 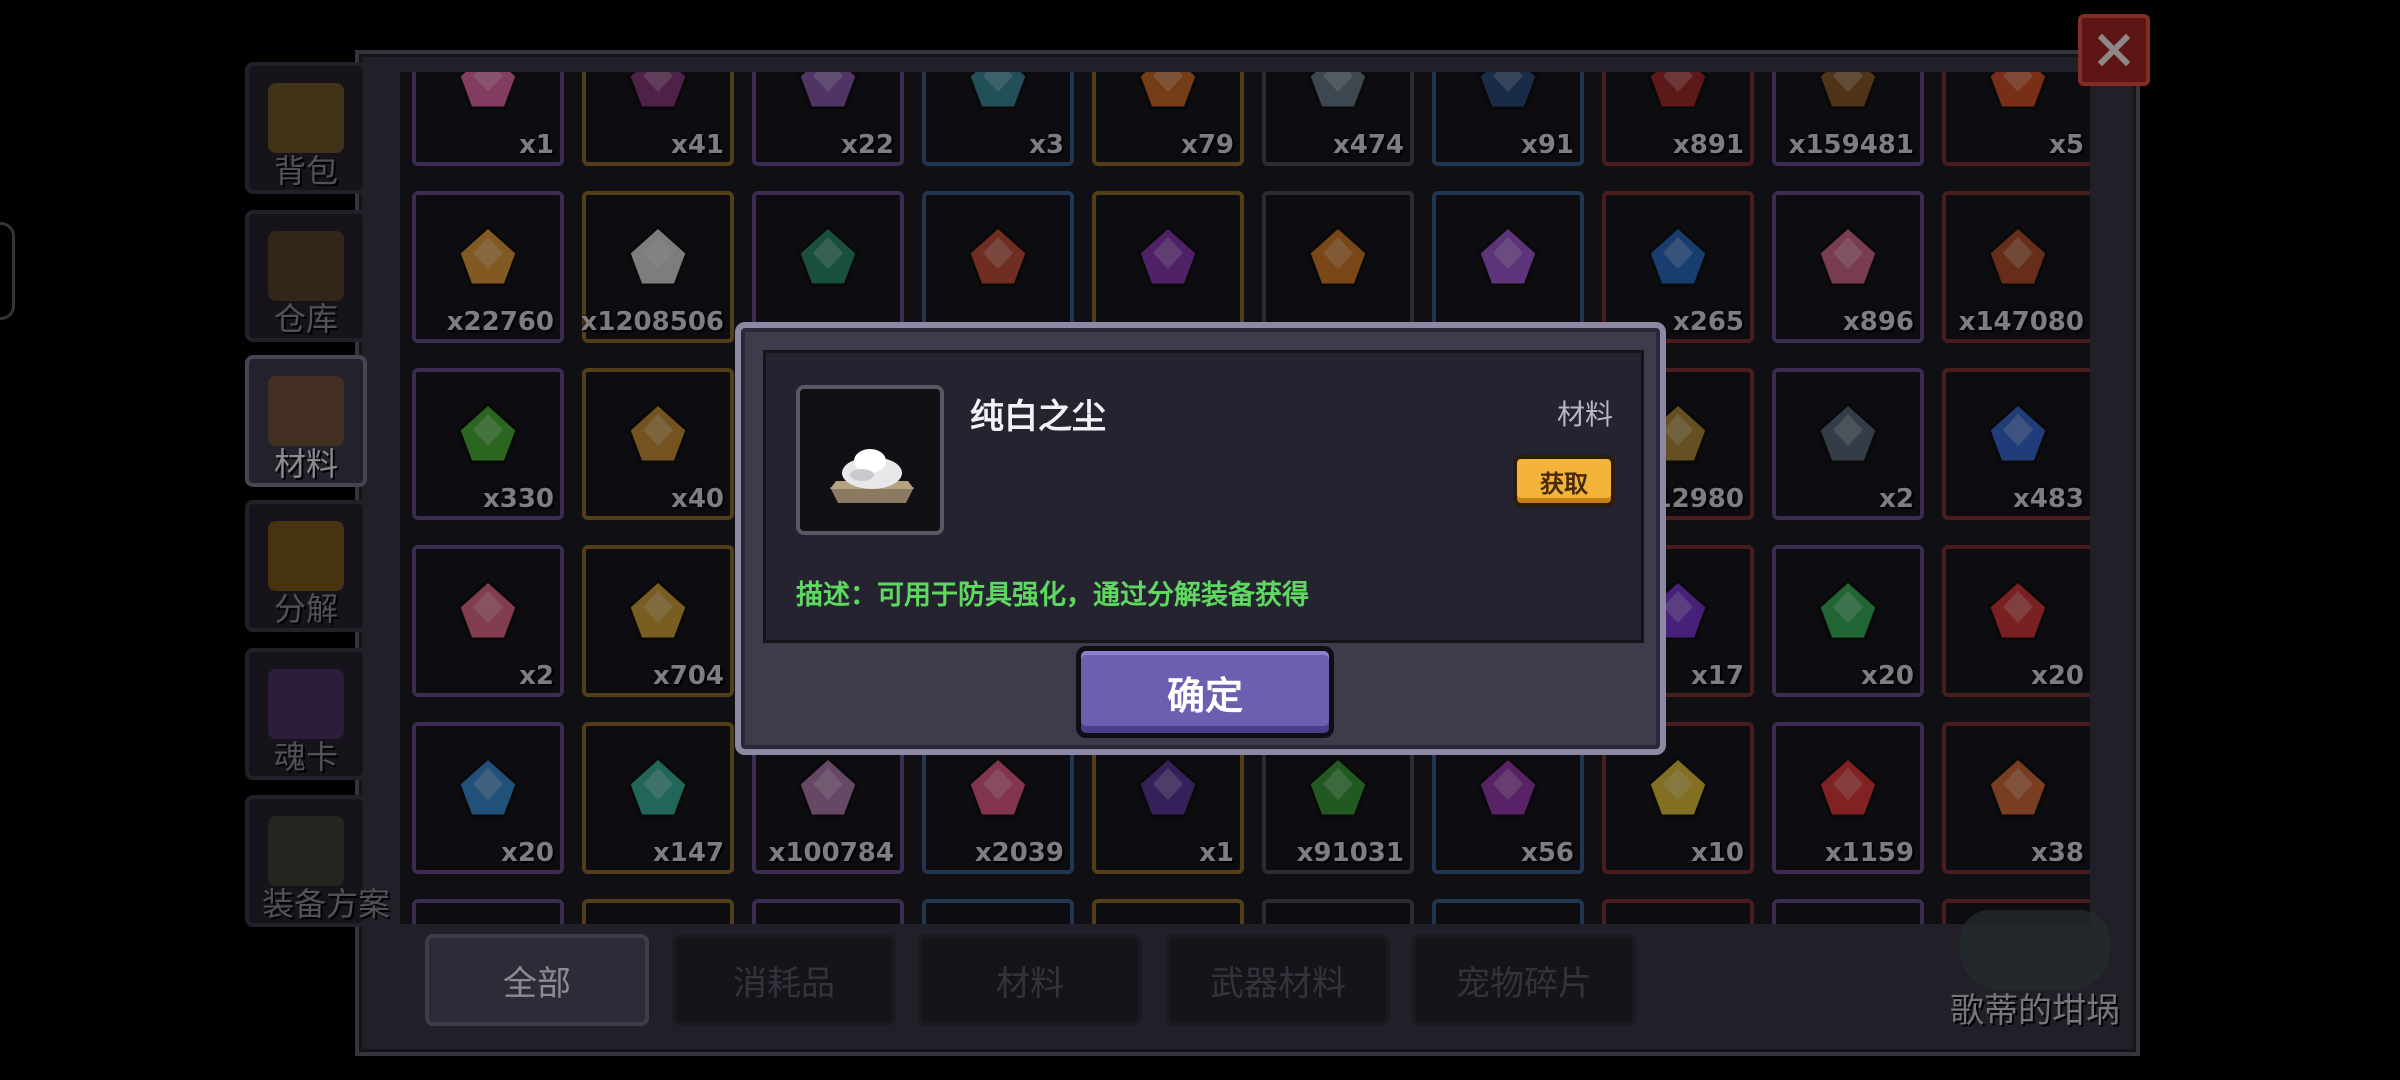 I want to click on item-icon-frame, so click(x=870, y=460).